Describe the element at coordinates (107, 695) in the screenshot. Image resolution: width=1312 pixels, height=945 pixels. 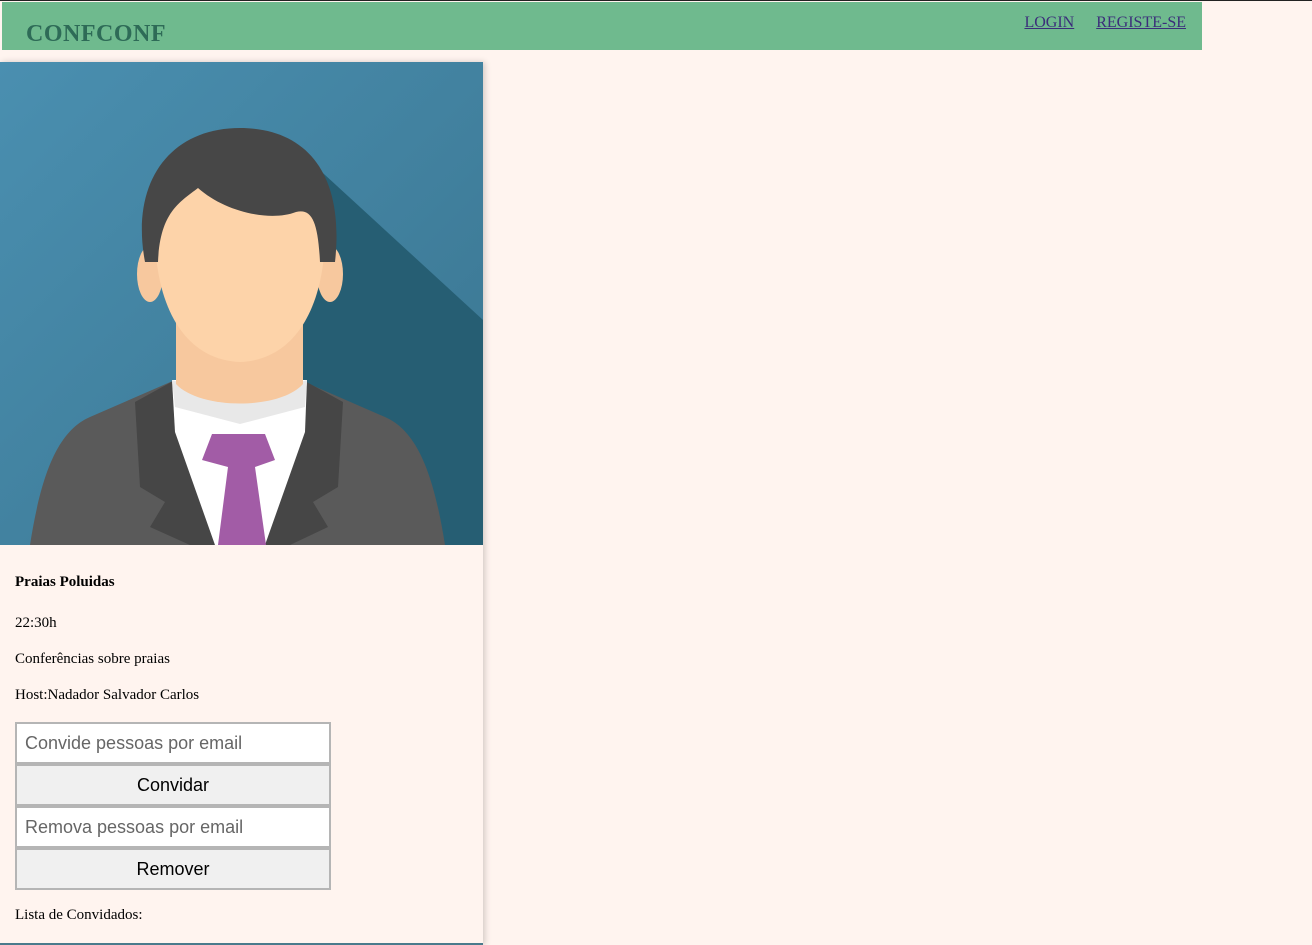
I see `event-host: Host:Nadador Salvador Carlos` at that location.